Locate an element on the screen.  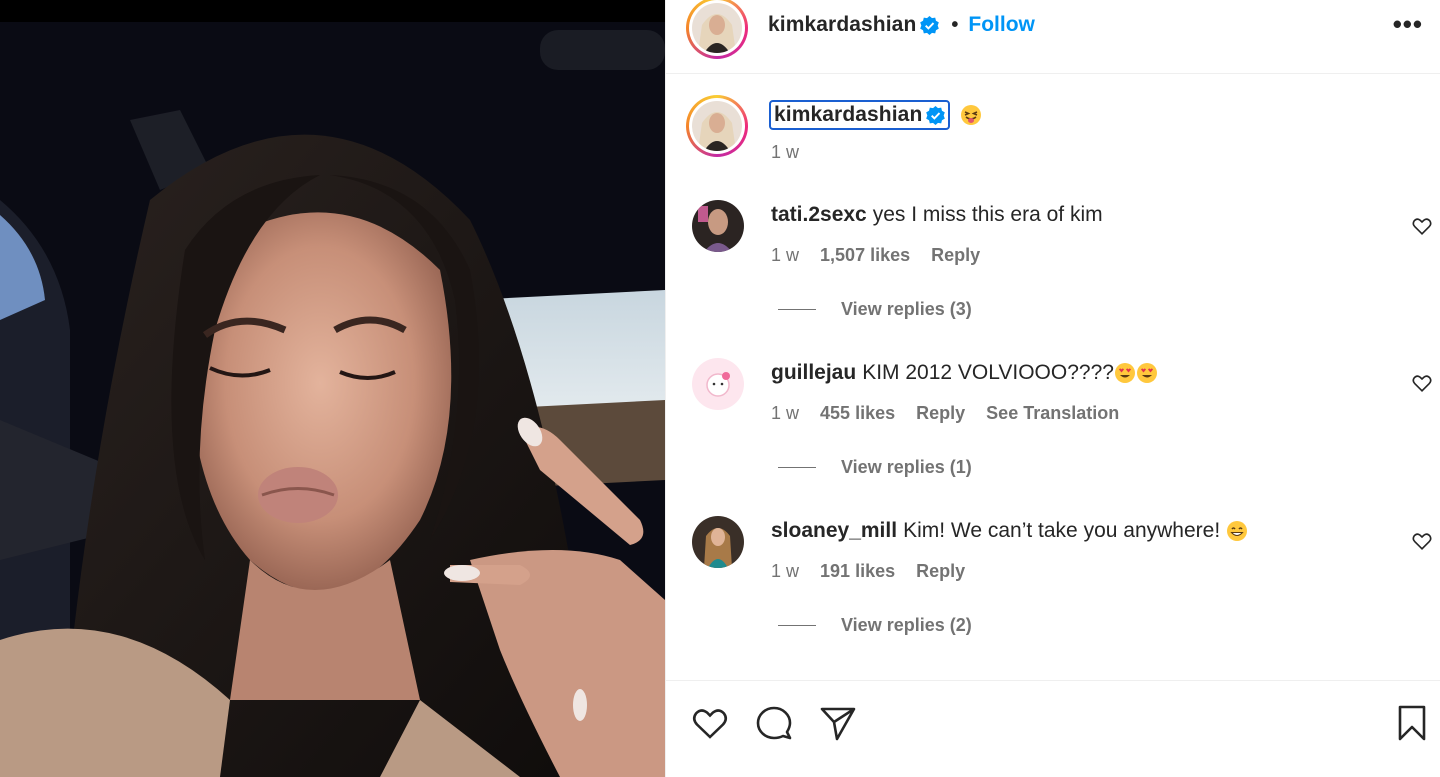
author-avatar is located at coordinates (717, 29).